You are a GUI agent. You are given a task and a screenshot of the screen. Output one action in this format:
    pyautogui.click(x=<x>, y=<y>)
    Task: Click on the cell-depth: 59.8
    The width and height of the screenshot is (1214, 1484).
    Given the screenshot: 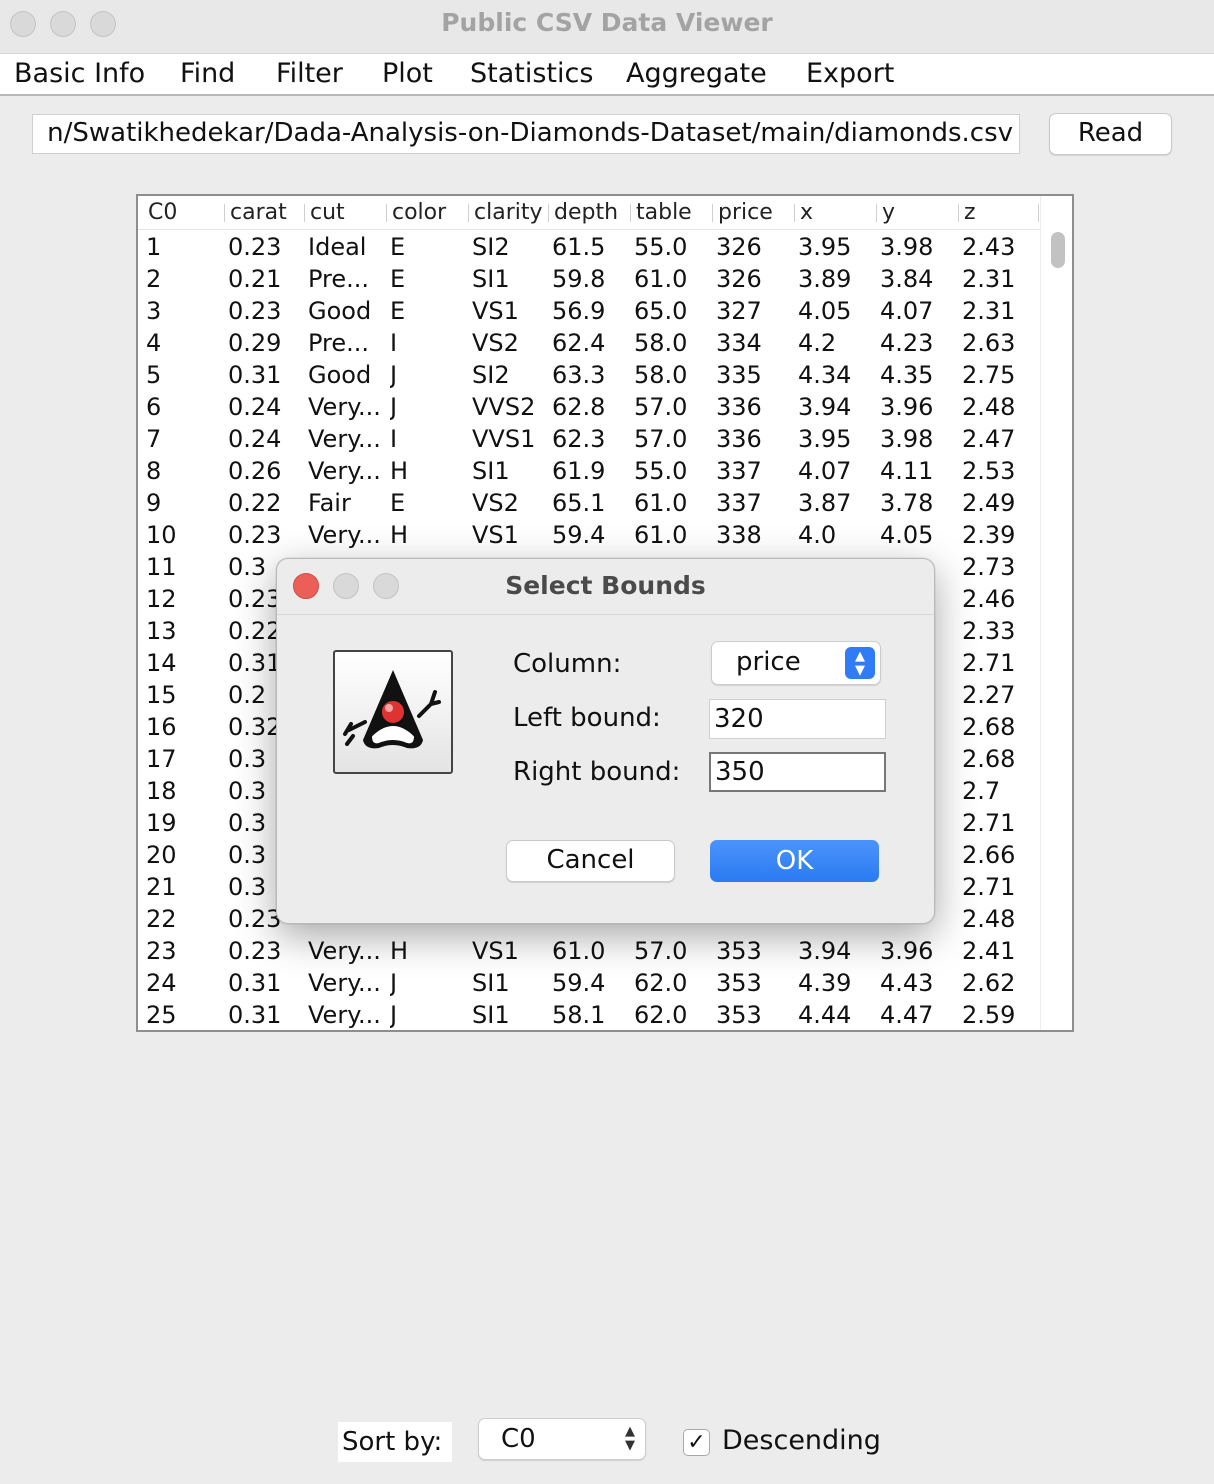 What is the action you would take?
    pyautogui.click(x=579, y=279)
    